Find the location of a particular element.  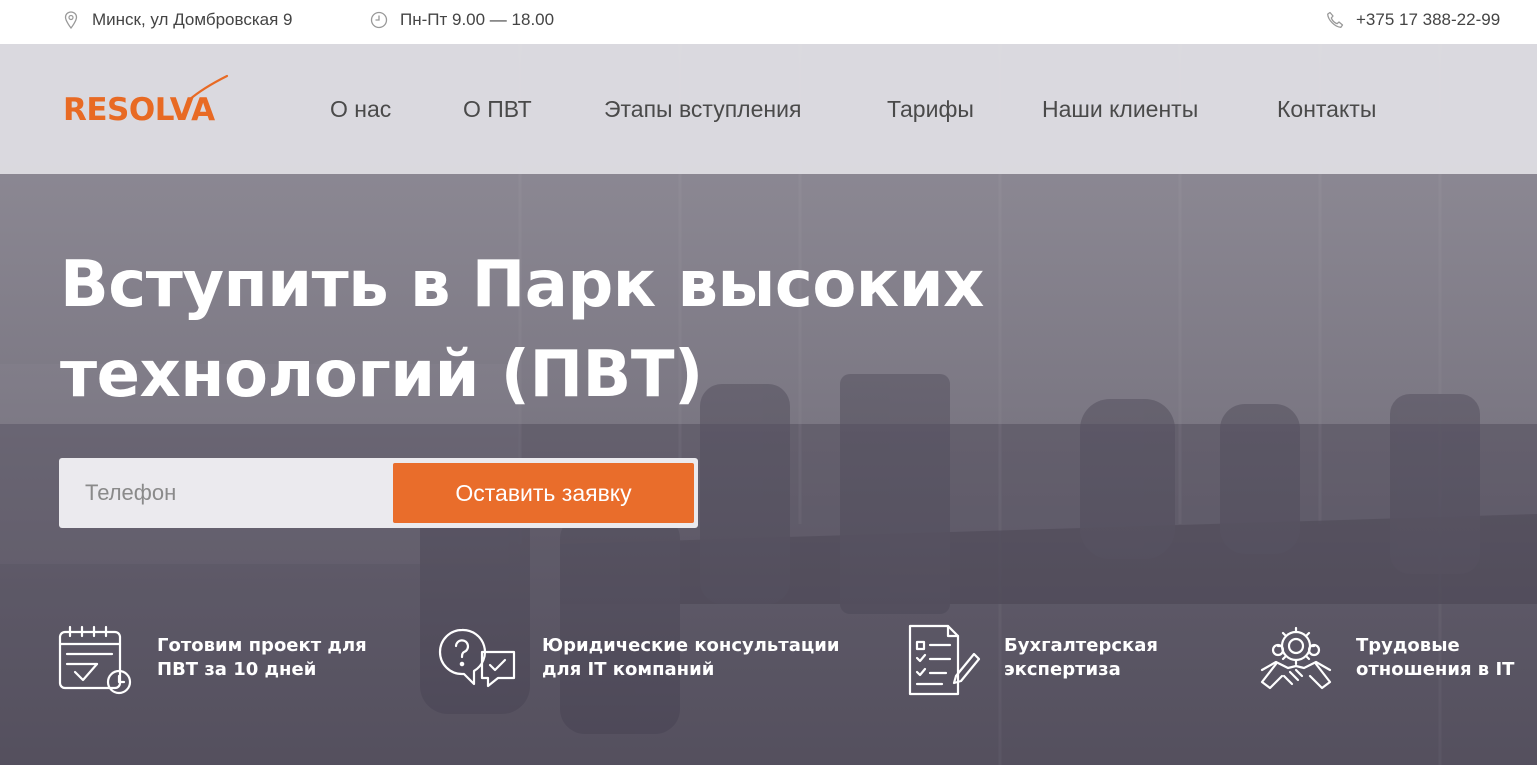

feature-project: Готовим проект для ПВТ за 10 дней is located at coordinates (212, 660).